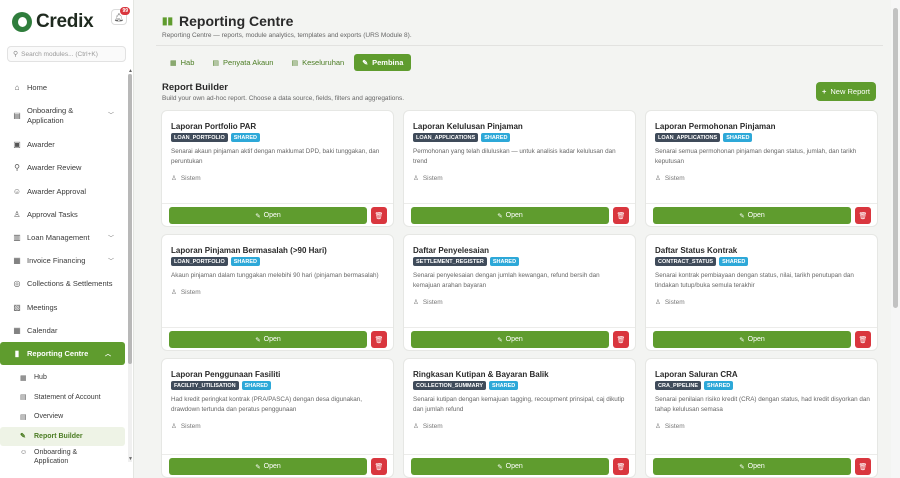 The height and width of the screenshot is (478, 900). I want to click on tab-keseluruhan: ▤ Keseluruhan, so click(317, 62).